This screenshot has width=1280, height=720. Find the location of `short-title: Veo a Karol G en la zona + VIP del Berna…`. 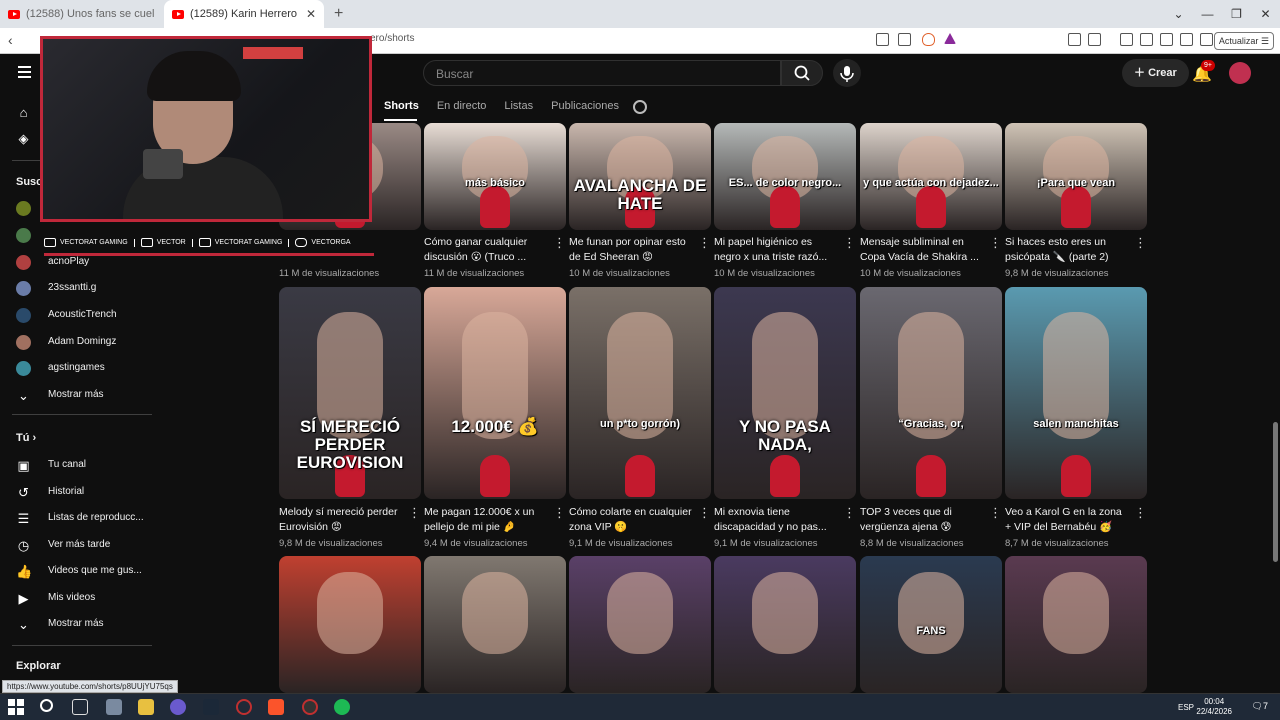

short-title: Veo a Karol G en la zona + VIP del Berna… is located at coordinates (1067, 520).